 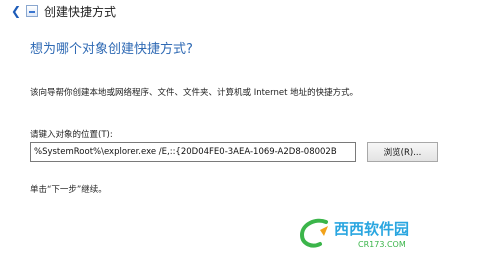 I want to click on page-heading: 想为哪个对象创建快捷方式?, so click(x=111, y=49).